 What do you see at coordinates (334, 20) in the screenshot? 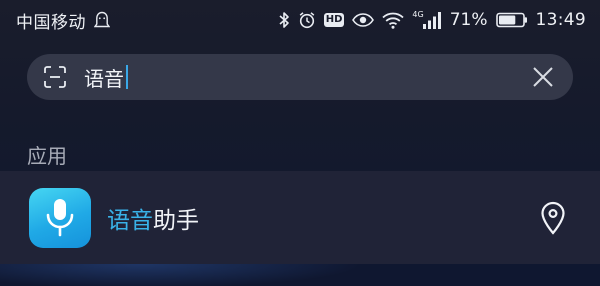
I see `hd-icon: HD` at bounding box center [334, 20].